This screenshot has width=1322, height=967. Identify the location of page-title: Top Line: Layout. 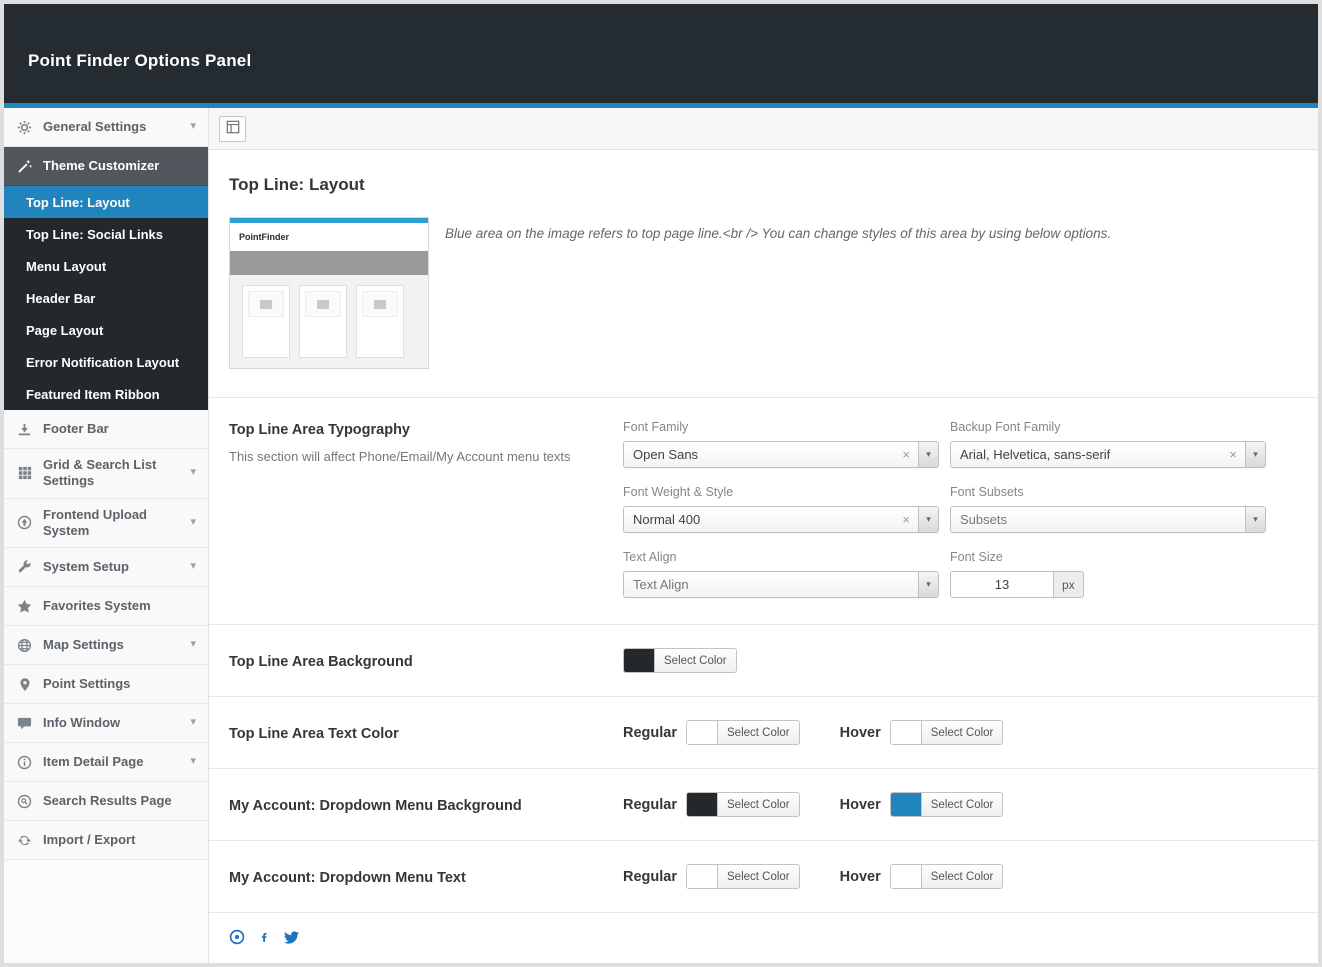
(297, 184).